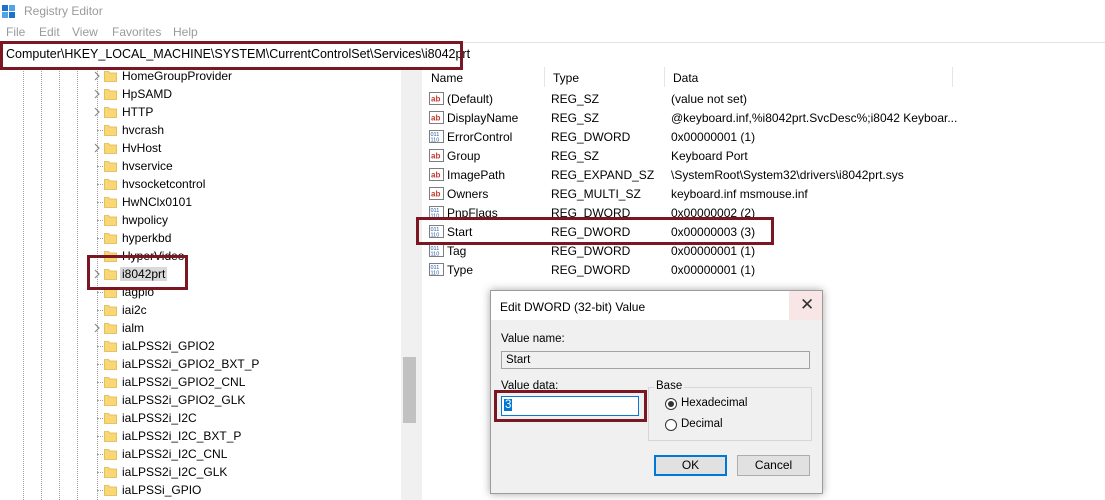 This screenshot has width=1105, height=500. What do you see at coordinates (200, 166) in the screenshot?
I see `tree-item: hvservice` at bounding box center [200, 166].